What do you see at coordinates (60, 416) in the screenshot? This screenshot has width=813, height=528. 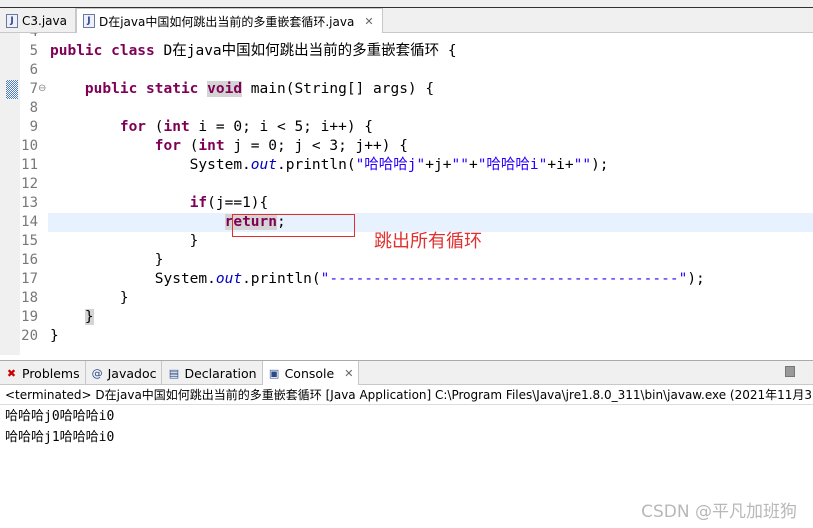 I see `console-output-line: 哈哈哈j0哈哈哈i0` at bounding box center [60, 416].